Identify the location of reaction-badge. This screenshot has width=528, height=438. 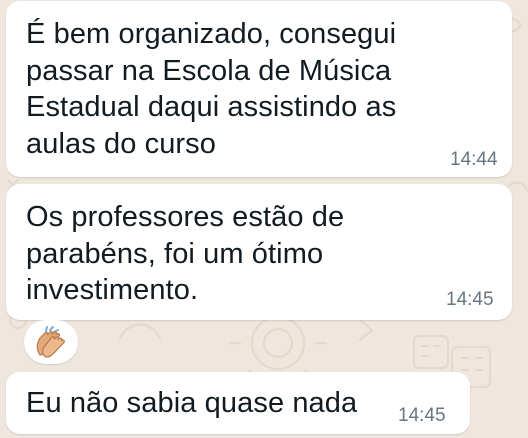
(51, 342).